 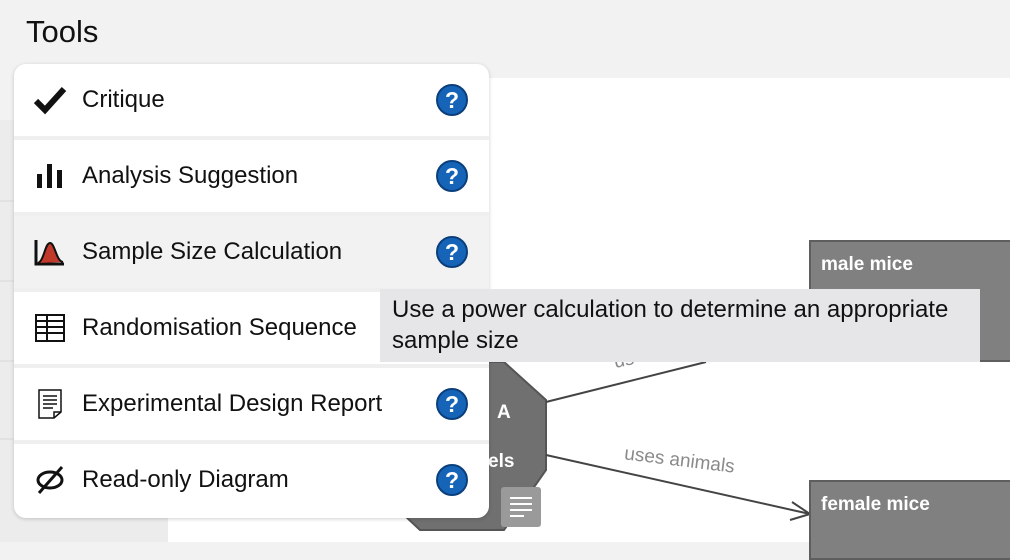 I want to click on node-label: male mice, so click(x=867, y=264).